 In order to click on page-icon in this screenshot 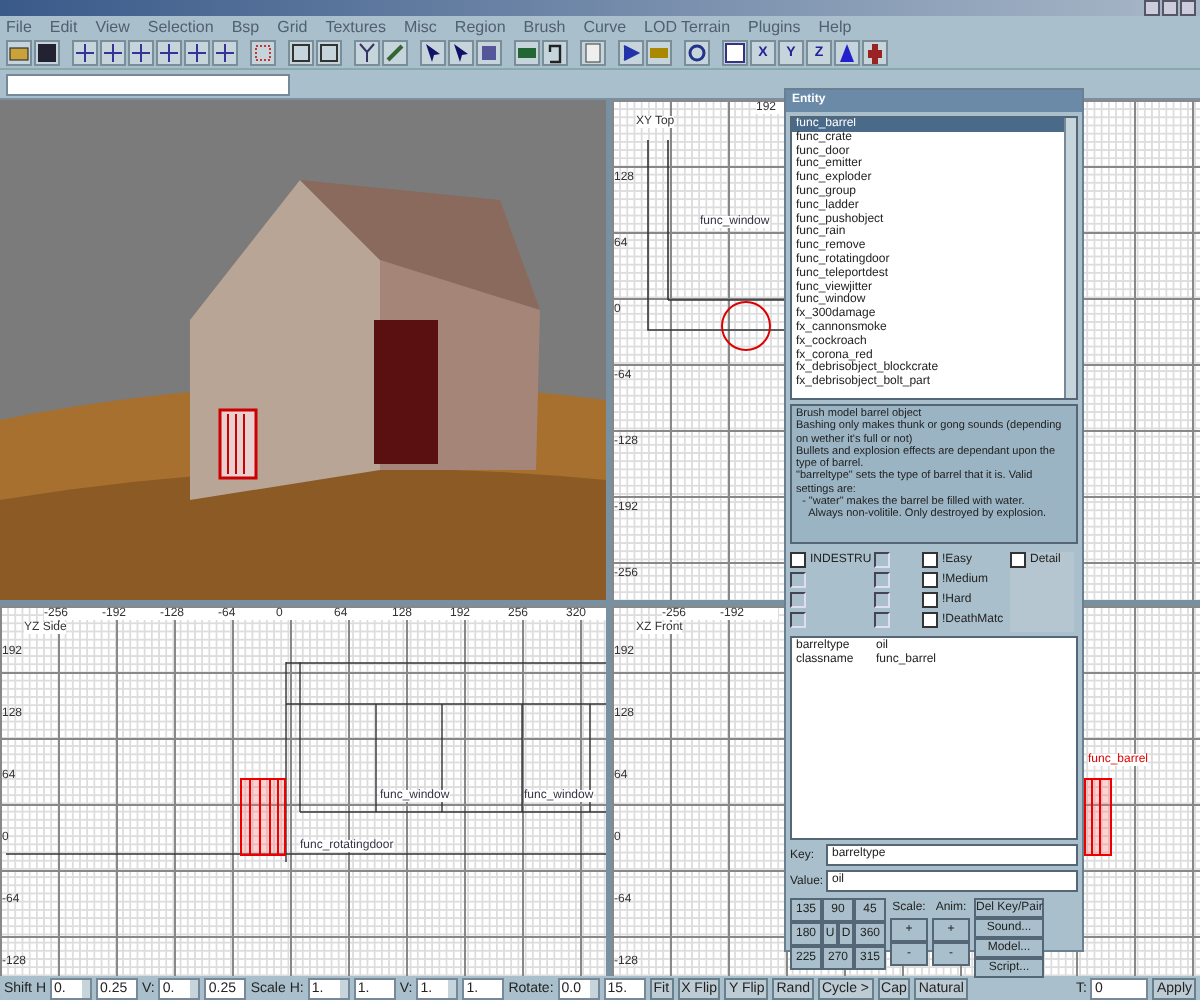, I will do `click(593, 52)`.